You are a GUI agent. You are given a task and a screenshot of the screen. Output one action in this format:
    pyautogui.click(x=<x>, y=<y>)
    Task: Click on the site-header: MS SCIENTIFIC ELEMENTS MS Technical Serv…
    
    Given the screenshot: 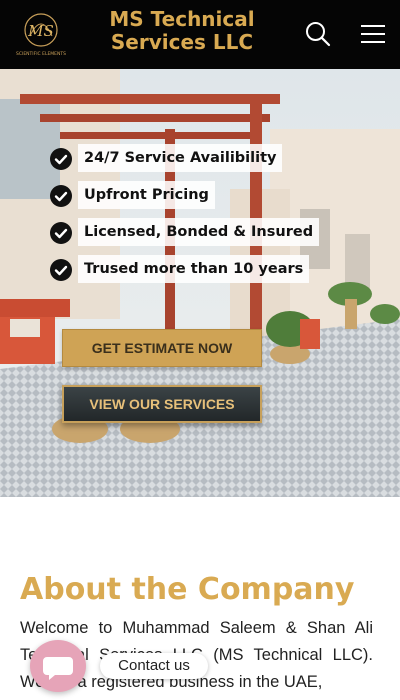 What is the action you would take?
    pyautogui.click(x=200, y=34)
    